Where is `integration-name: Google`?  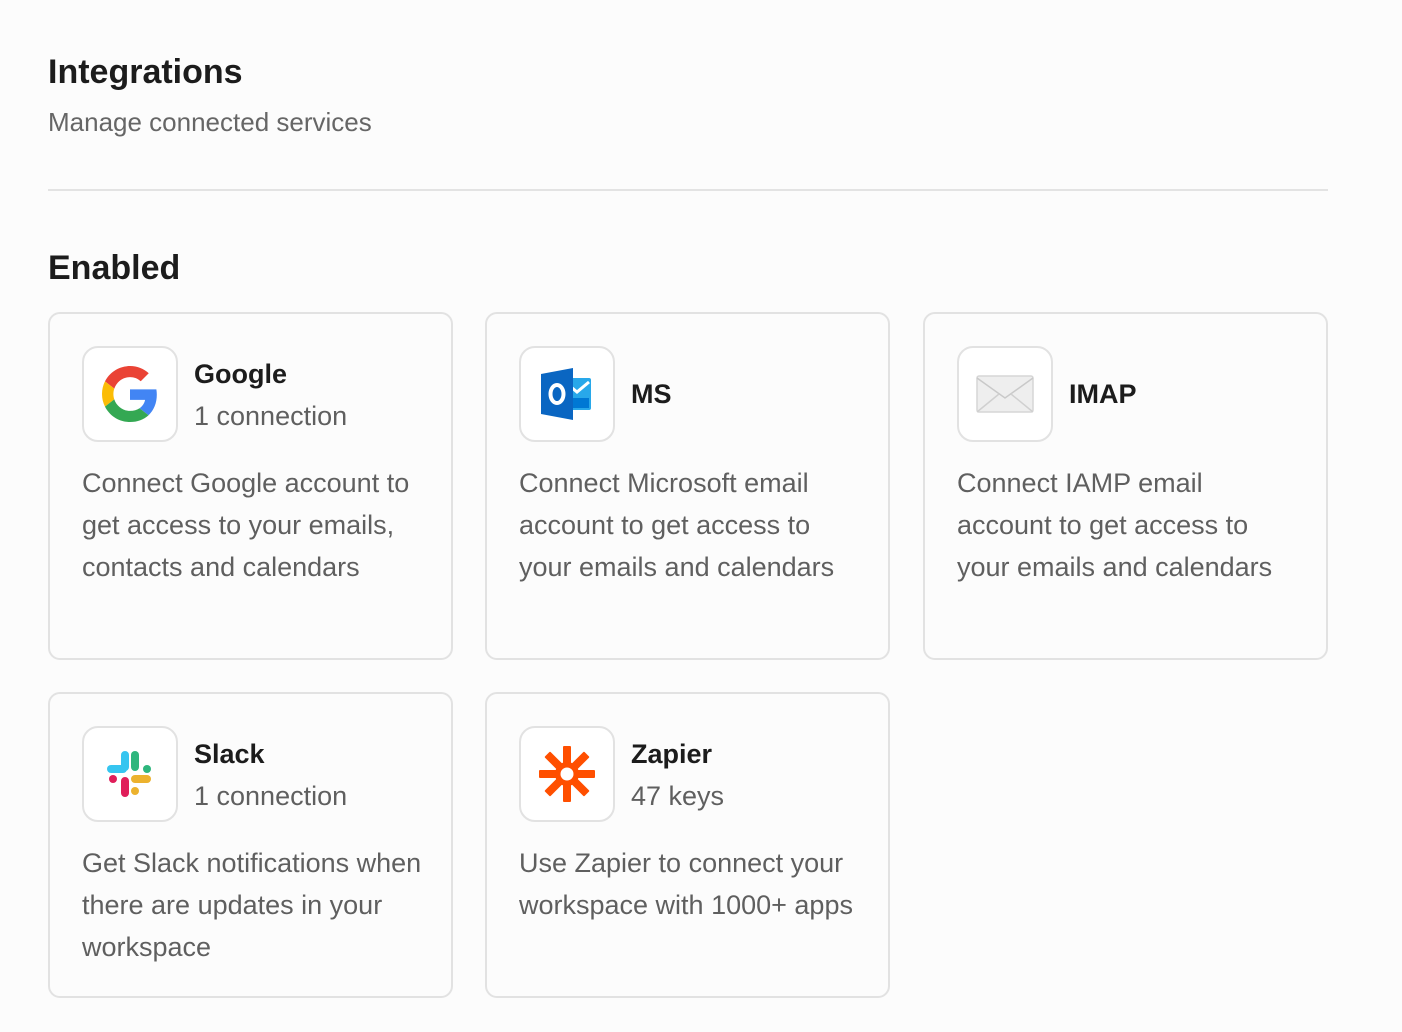 integration-name: Google is located at coordinates (240, 374).